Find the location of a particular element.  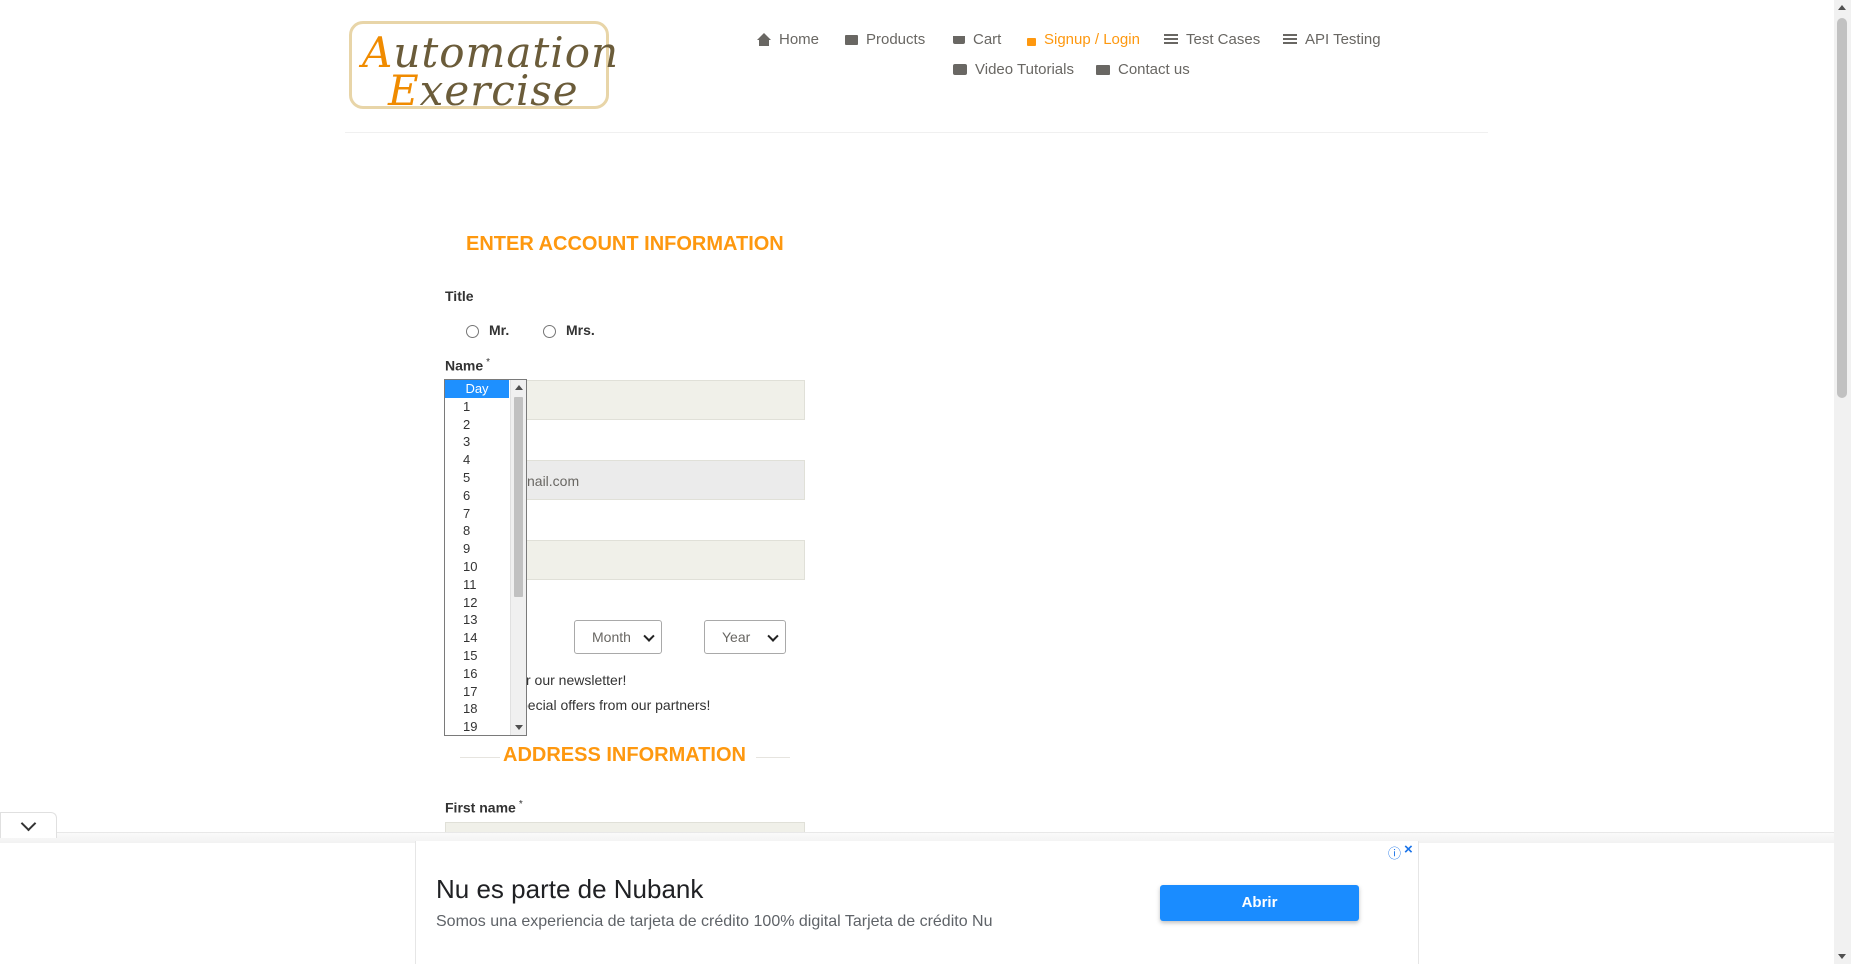

nav-label: Products is located at coordinates (896, 39).